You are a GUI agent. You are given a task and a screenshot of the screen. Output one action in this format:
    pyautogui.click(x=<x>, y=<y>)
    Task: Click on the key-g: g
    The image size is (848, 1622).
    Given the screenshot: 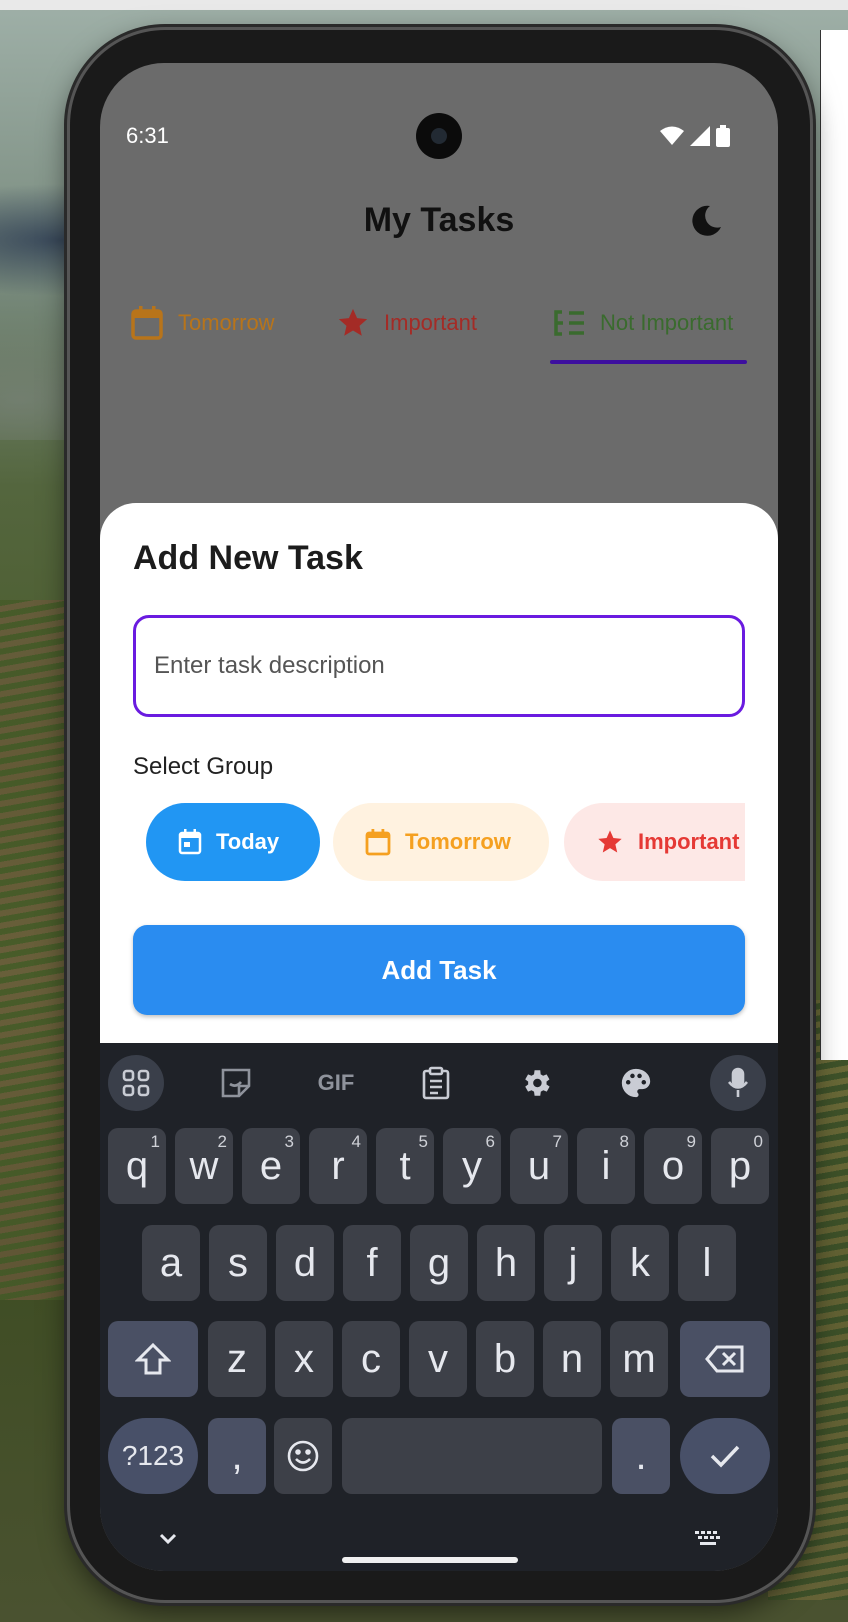 What is the action you would take?
    pyautogui.click(x=439, y=1263)
    